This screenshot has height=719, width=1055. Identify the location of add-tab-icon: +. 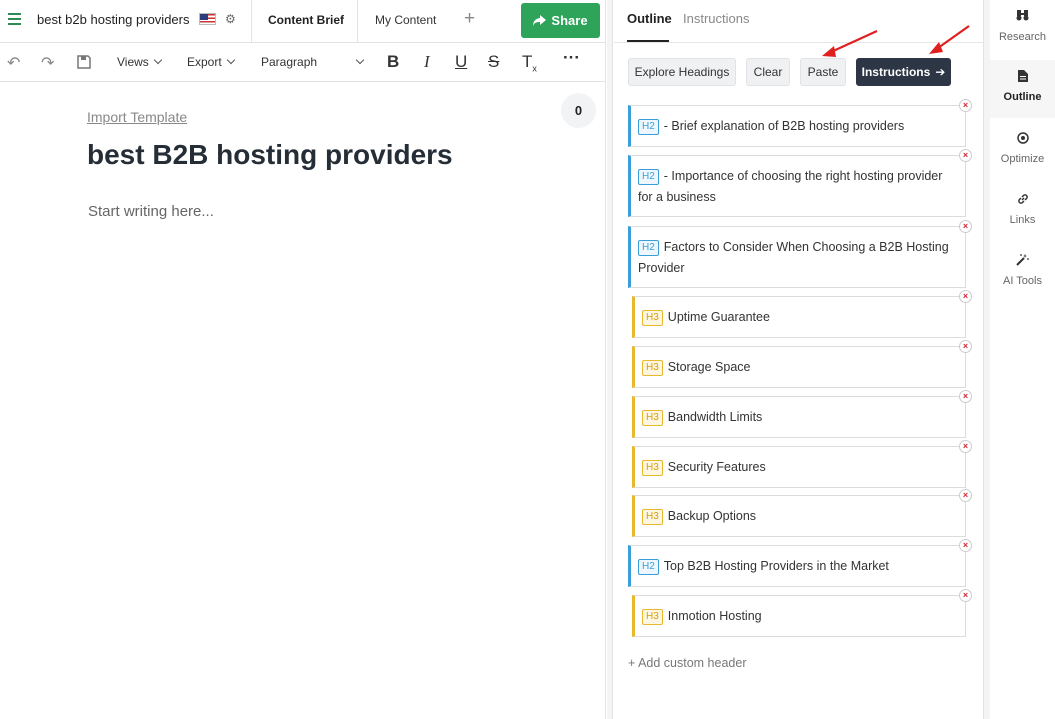
(469, 19).